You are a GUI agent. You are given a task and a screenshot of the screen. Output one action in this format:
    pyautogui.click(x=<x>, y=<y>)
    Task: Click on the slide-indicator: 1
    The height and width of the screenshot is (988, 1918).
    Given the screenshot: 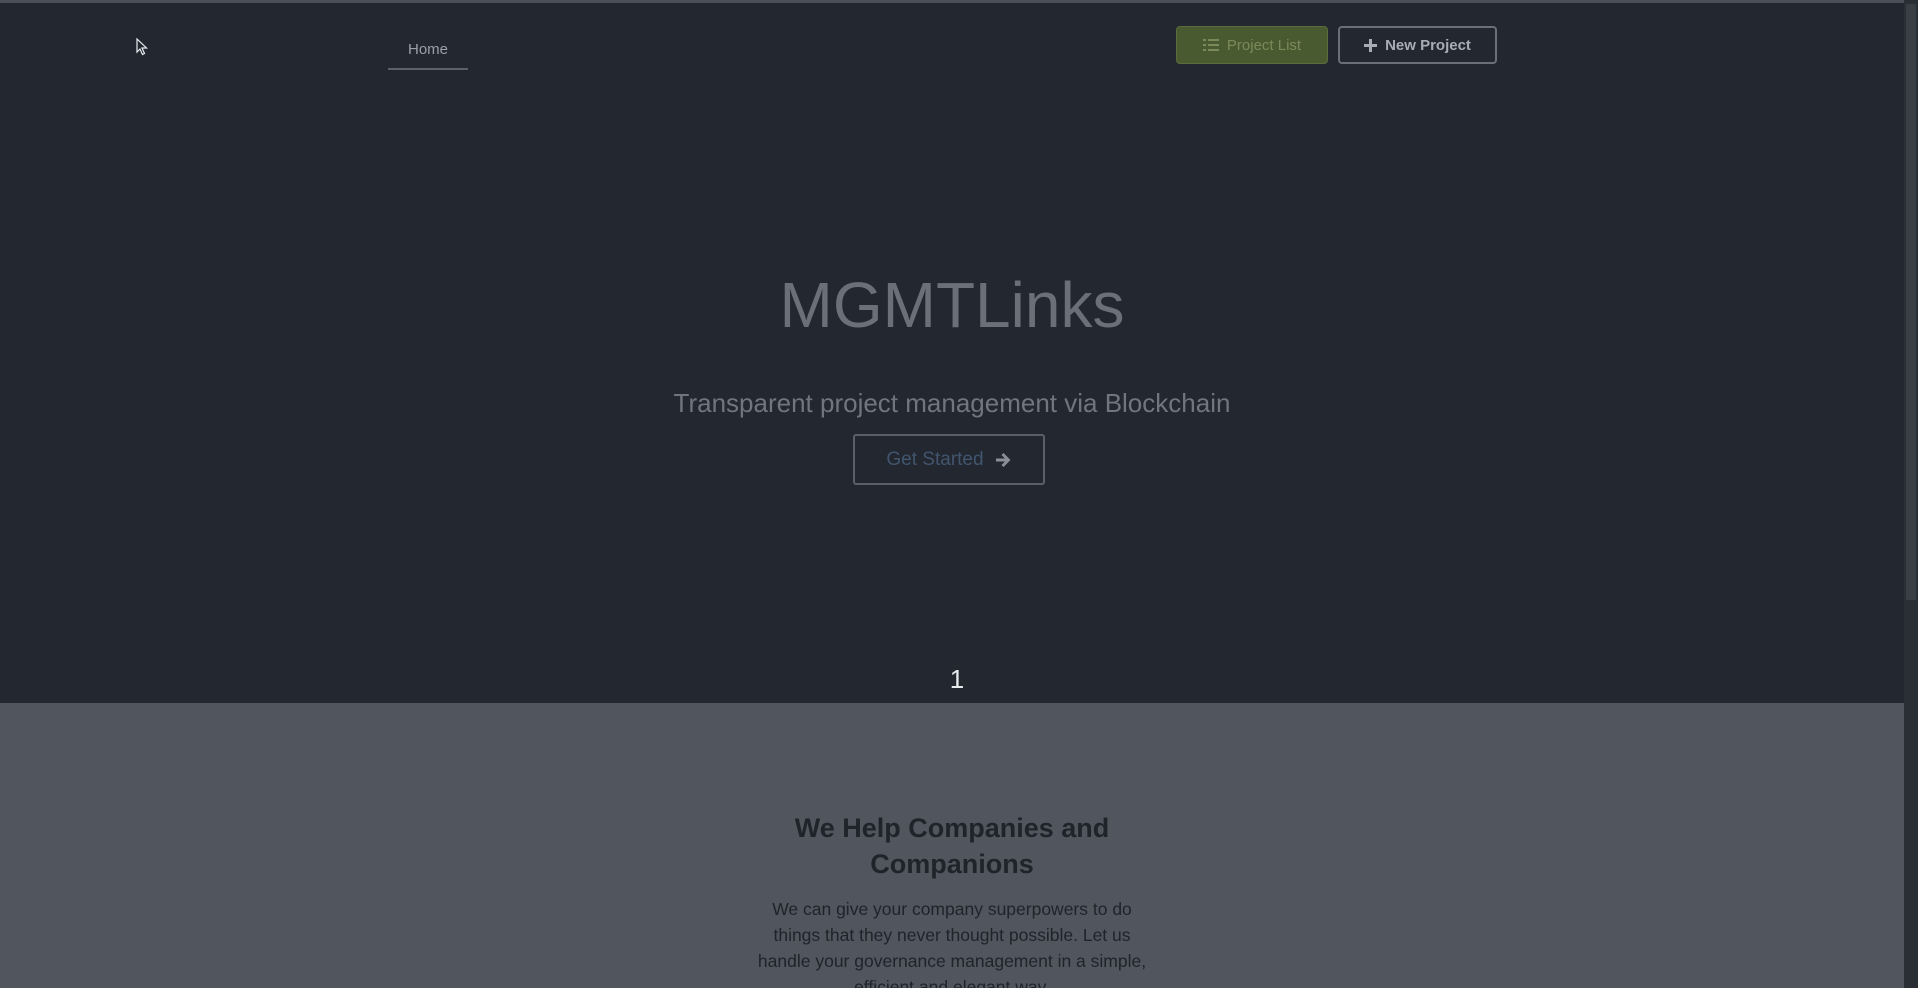 What is the action you would take?
    pyautogui.click(x=957, y=679)
    